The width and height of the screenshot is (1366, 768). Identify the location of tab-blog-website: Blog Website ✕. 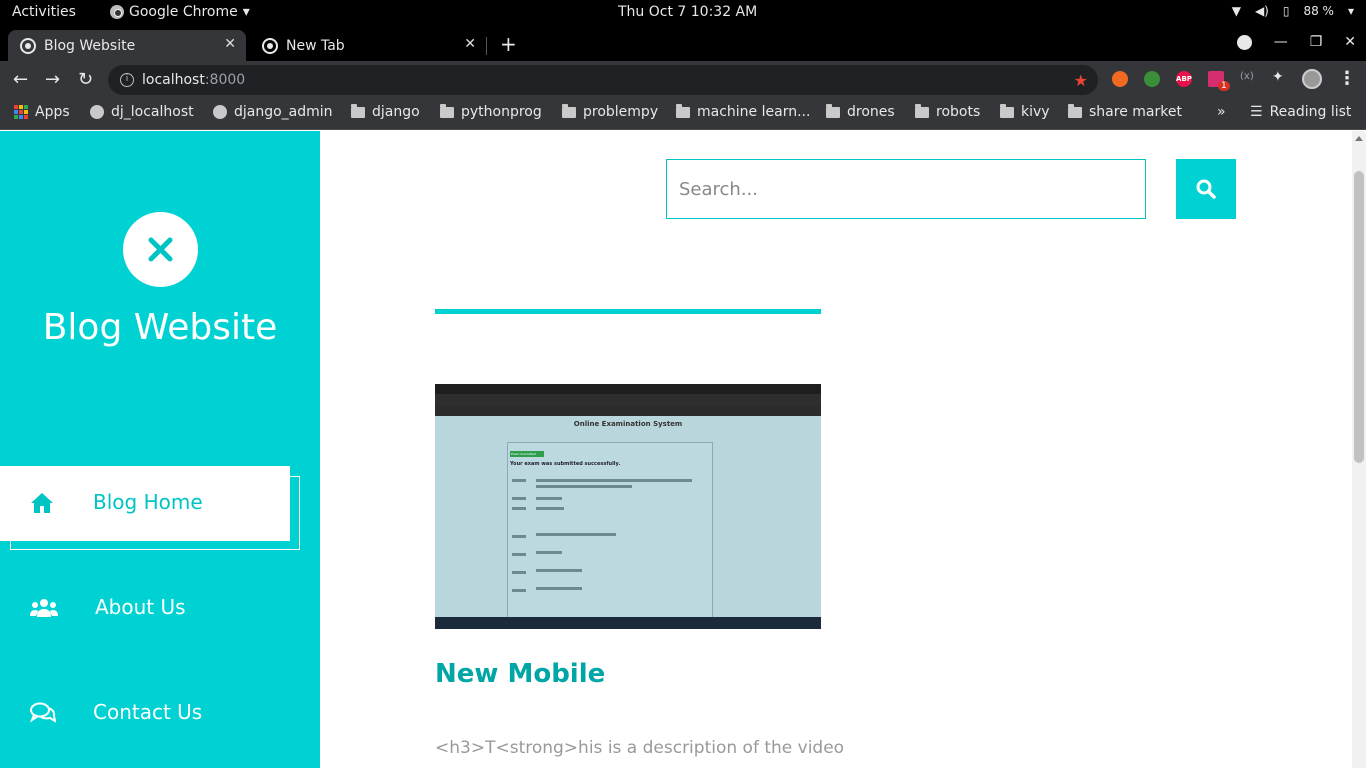
(127, 45).